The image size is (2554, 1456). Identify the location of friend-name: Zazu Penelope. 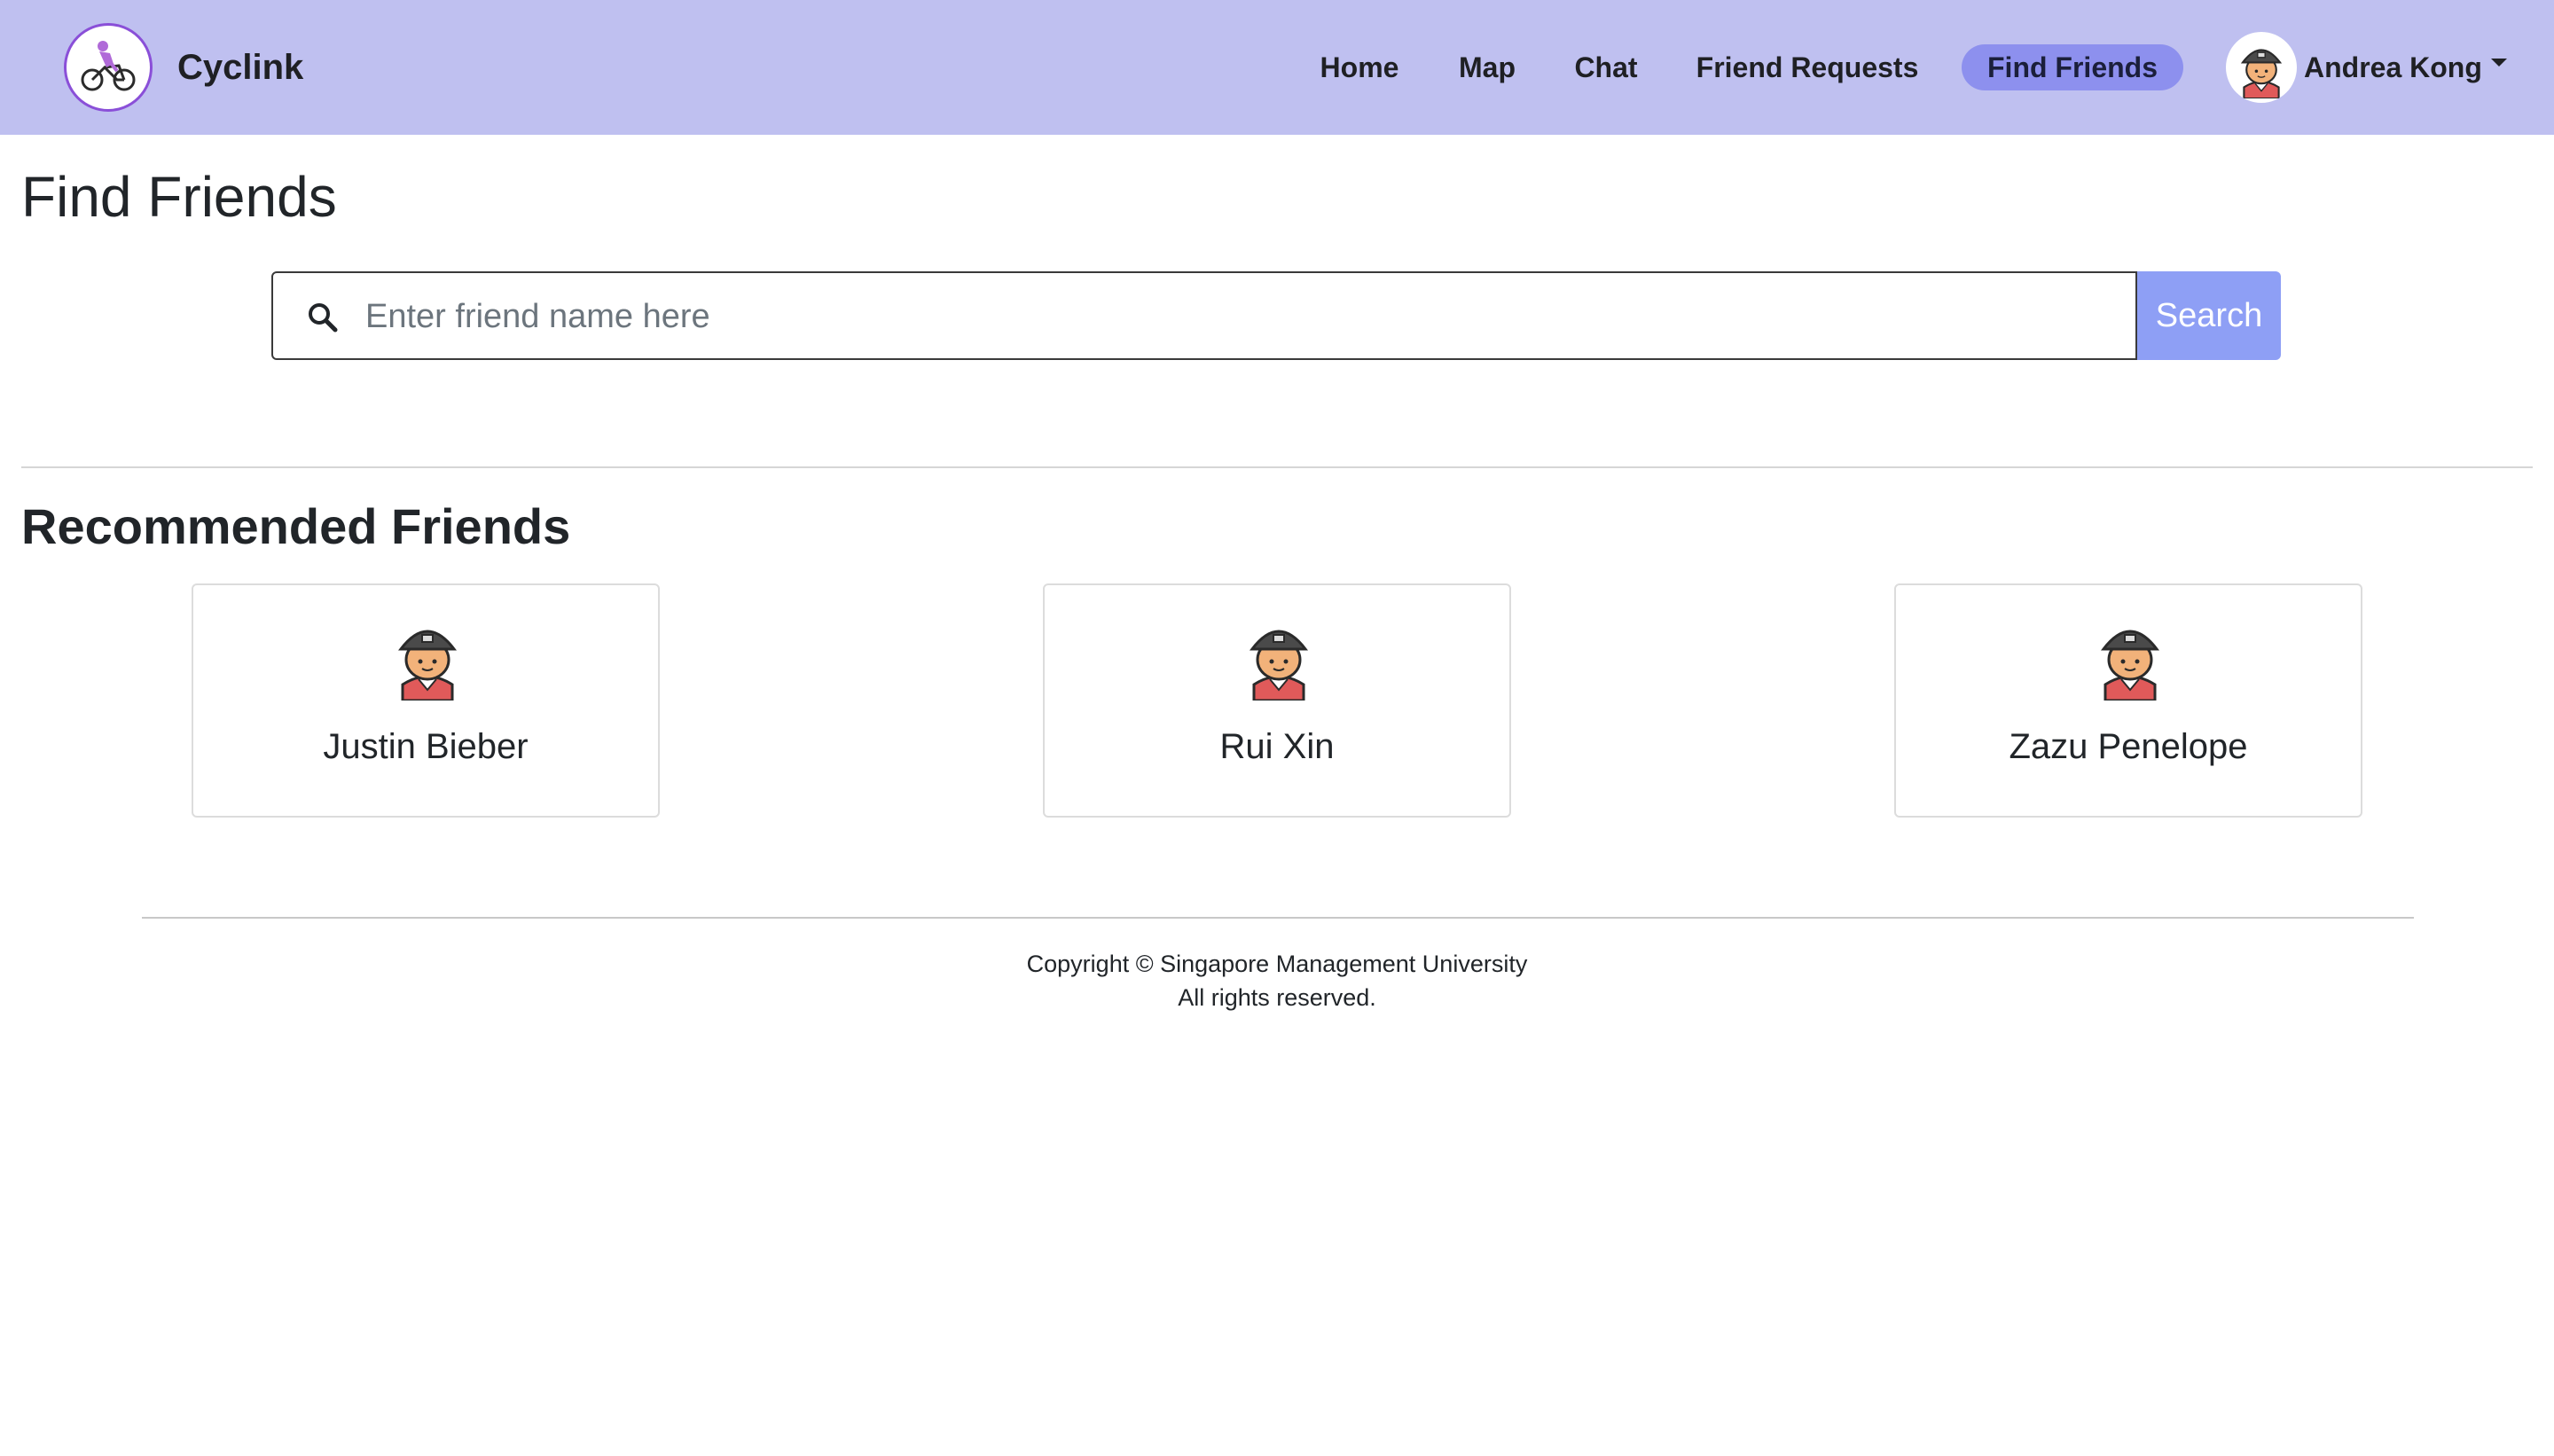
(2128, 746).